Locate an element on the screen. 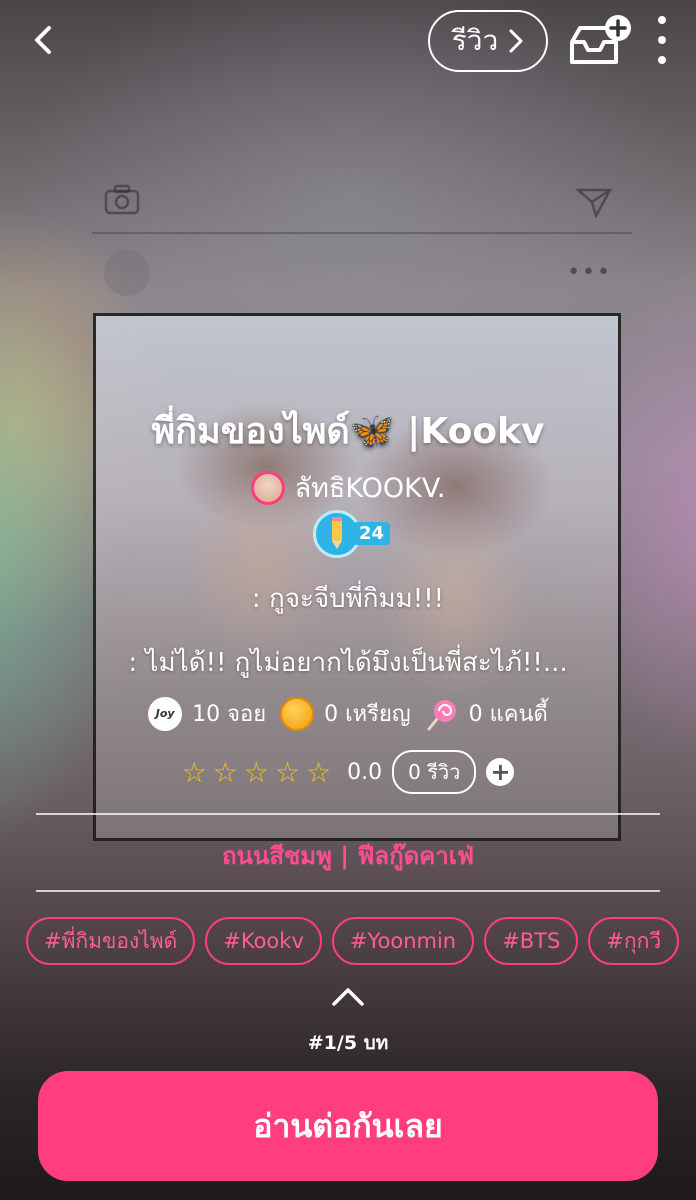 Image resolution: width=696 pixels, height=1200 pixels. author-avatar is located at coordinates (267, 487).